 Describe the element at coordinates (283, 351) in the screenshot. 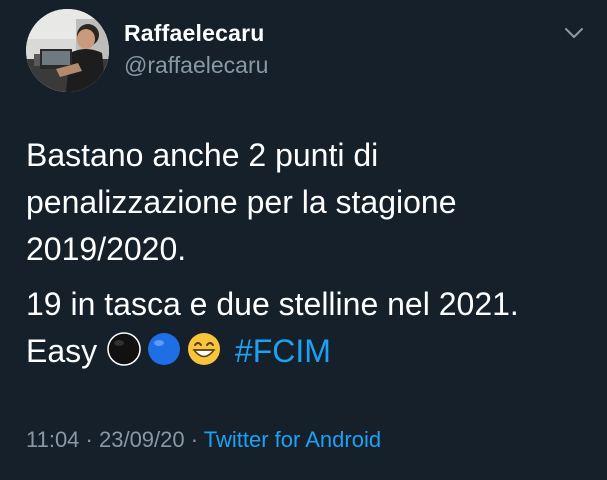

I see `hashtag-link: #FCIM` at that location.